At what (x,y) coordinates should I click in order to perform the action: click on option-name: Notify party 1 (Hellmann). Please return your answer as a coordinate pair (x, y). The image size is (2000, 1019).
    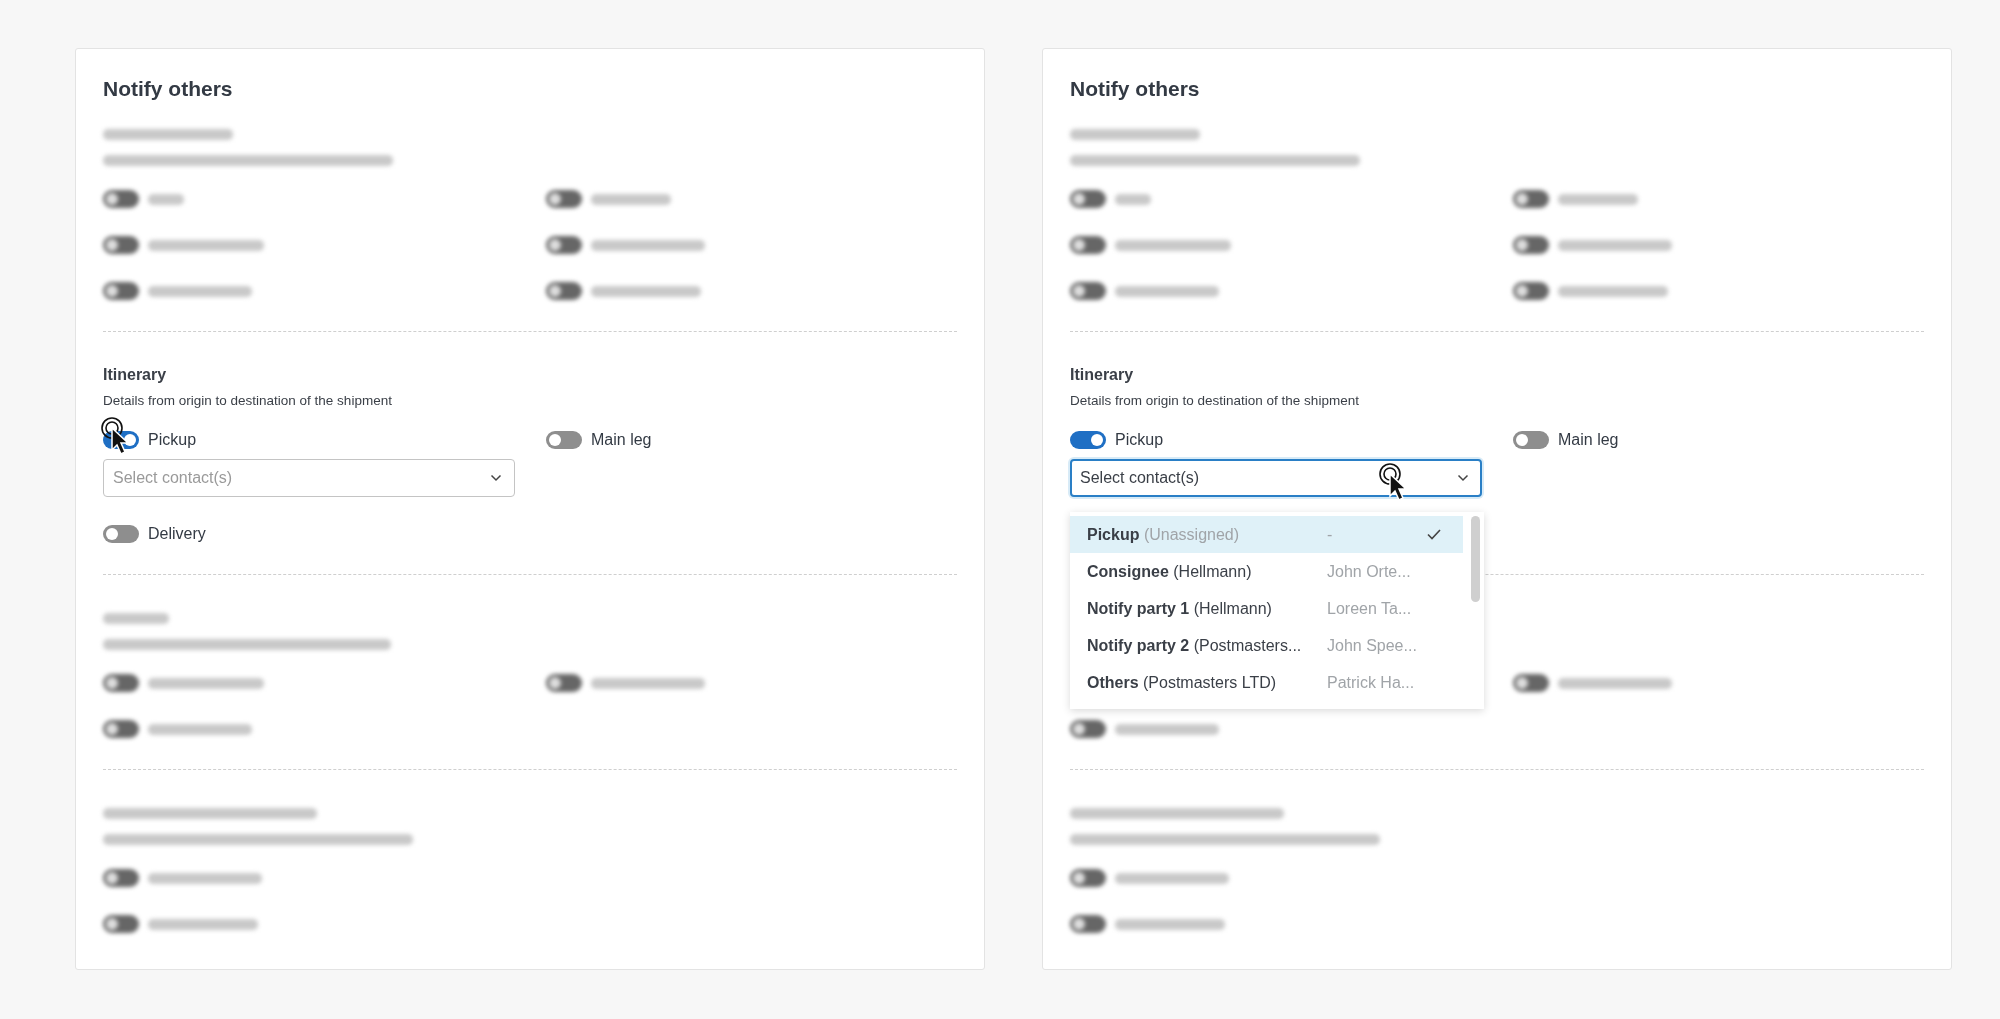
    Looking at the image, I should click on (1180, 608).